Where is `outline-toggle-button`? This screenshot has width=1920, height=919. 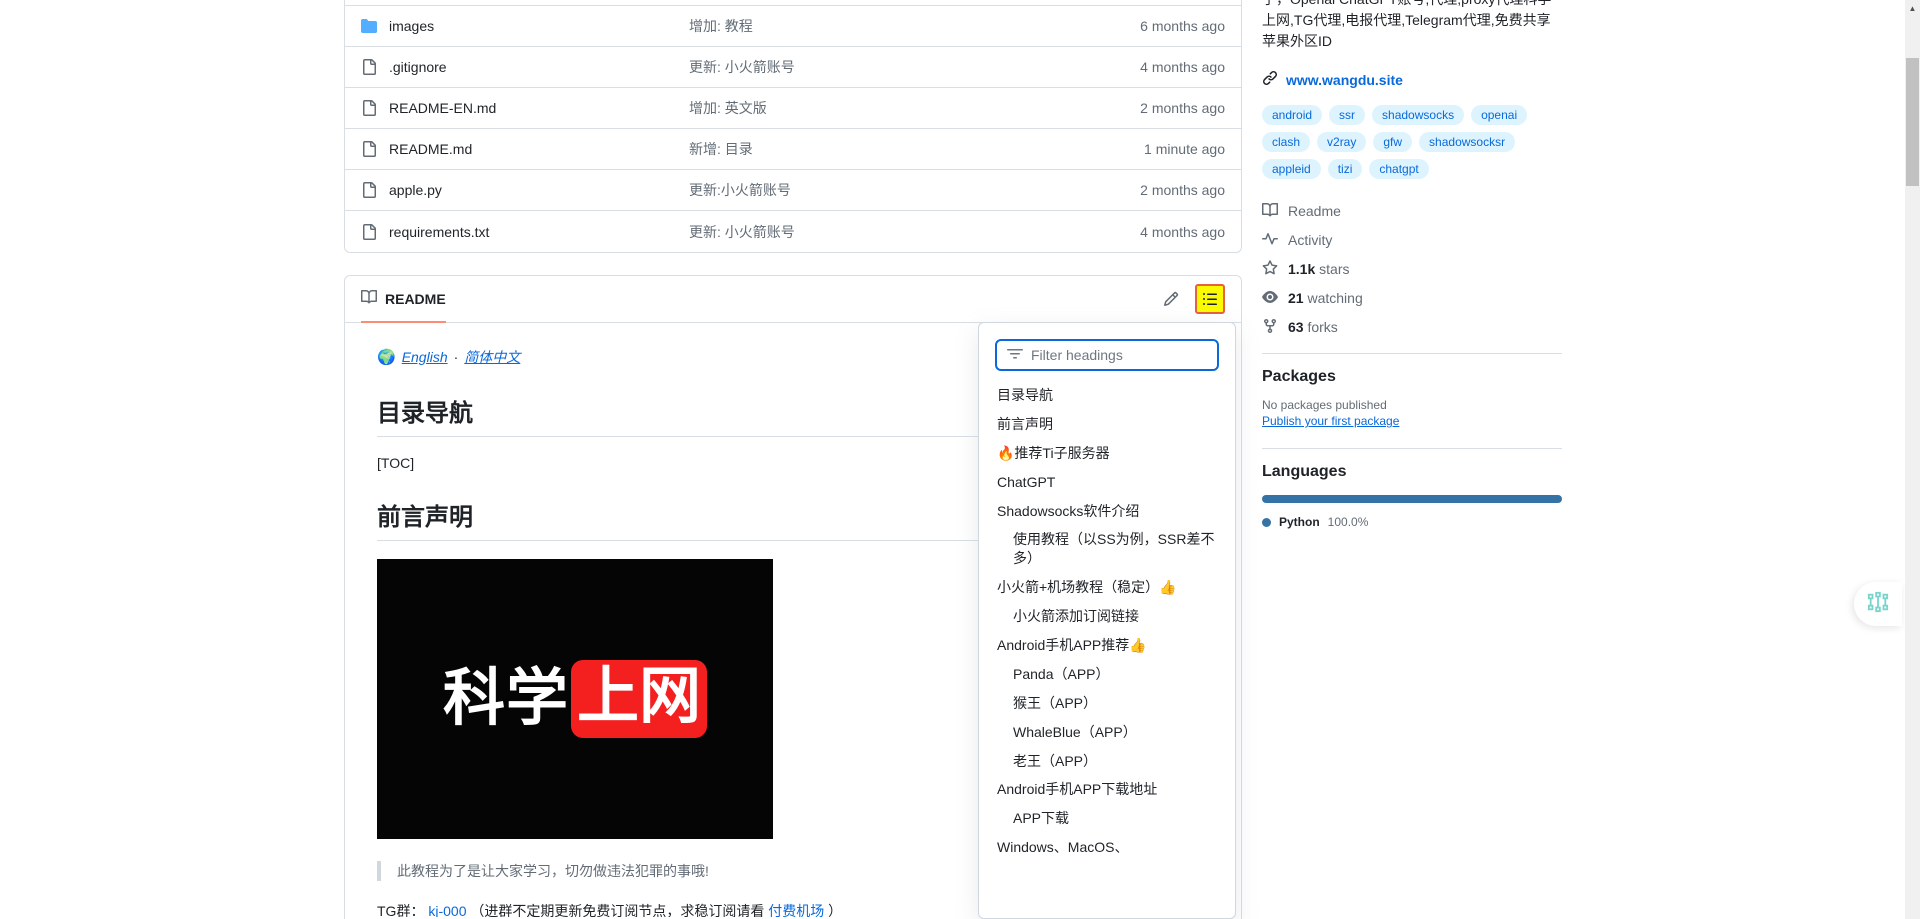 outline-toggle-button is located at coordinates (1210, 299).